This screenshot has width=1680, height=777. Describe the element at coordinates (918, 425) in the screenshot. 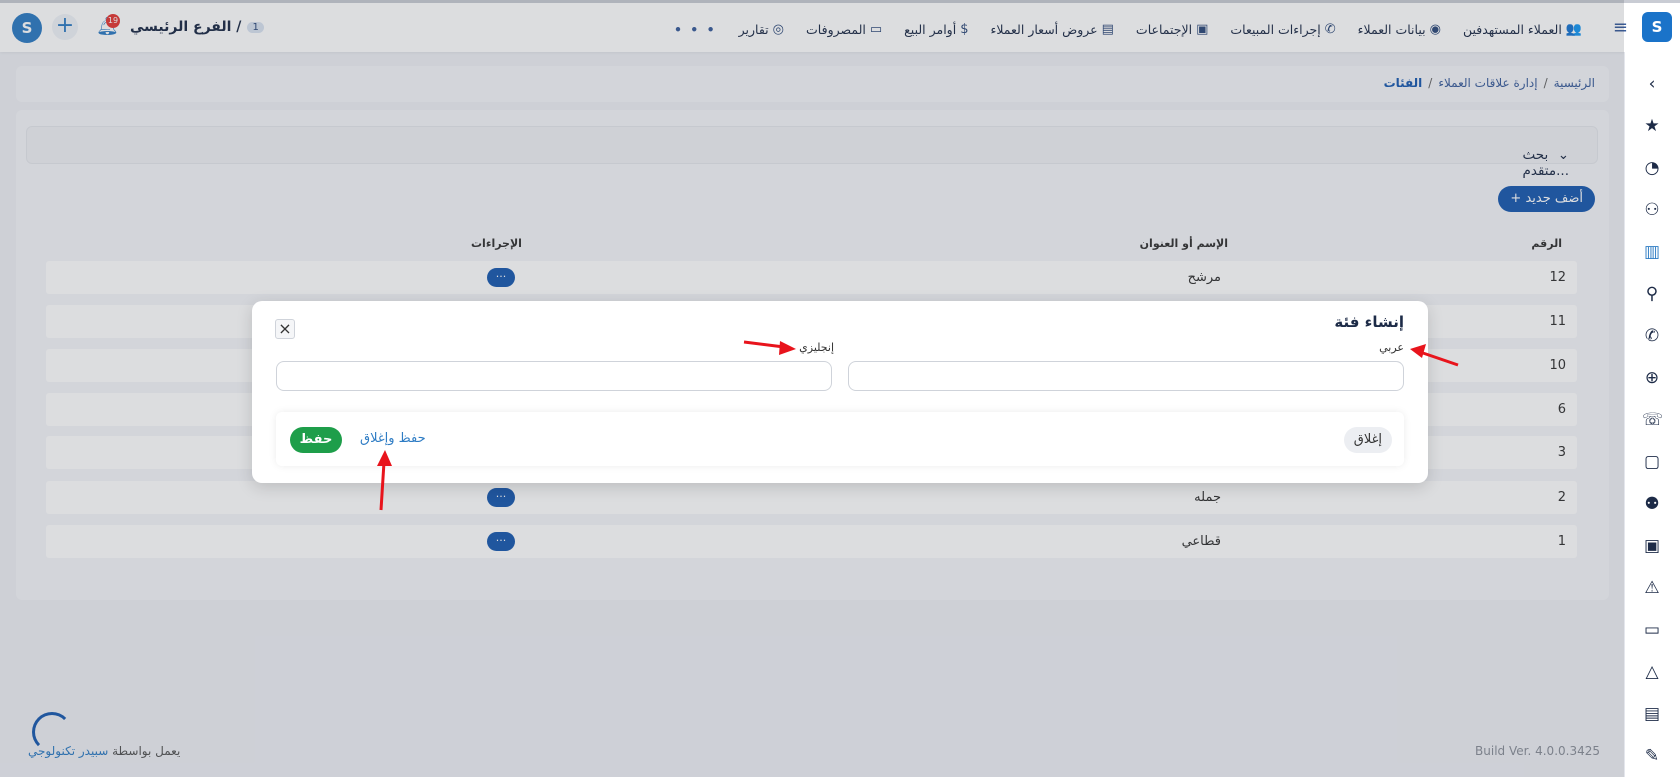

I see `annotation-arrows` at that location.